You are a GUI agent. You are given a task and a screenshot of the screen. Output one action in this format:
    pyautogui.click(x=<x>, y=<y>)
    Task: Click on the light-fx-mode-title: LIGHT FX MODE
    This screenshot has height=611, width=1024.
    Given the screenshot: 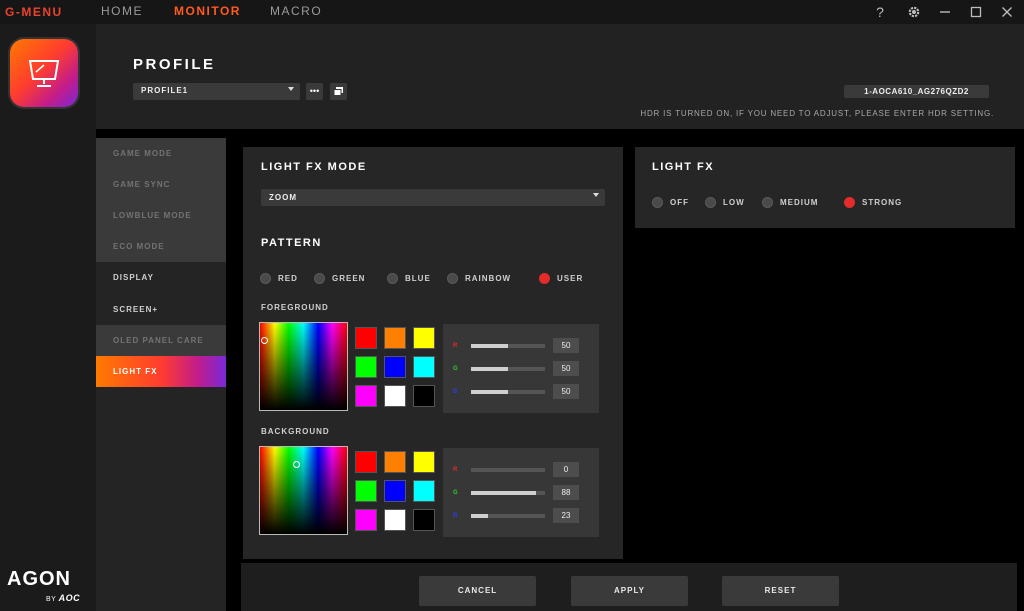 What is the action you would take?
    pyautogui.click(x=314, y=167)
    